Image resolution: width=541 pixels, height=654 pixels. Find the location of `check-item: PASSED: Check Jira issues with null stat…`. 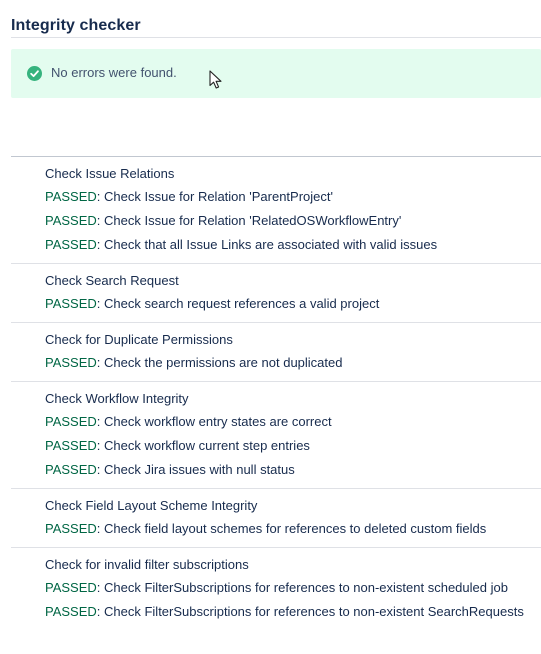

check-item: PASSED: Check Jira issues with null stat… is located at coordinates (293, 470).